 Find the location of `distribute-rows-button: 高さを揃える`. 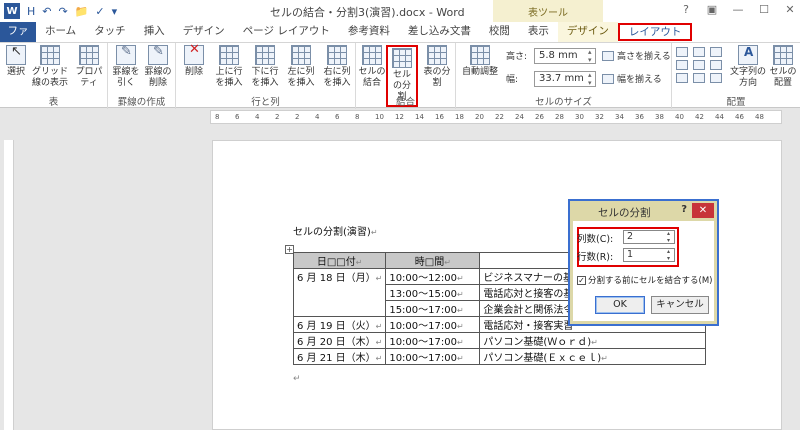

distribute-rows-button: 高さを揃える is located at coordinates (636, 55).